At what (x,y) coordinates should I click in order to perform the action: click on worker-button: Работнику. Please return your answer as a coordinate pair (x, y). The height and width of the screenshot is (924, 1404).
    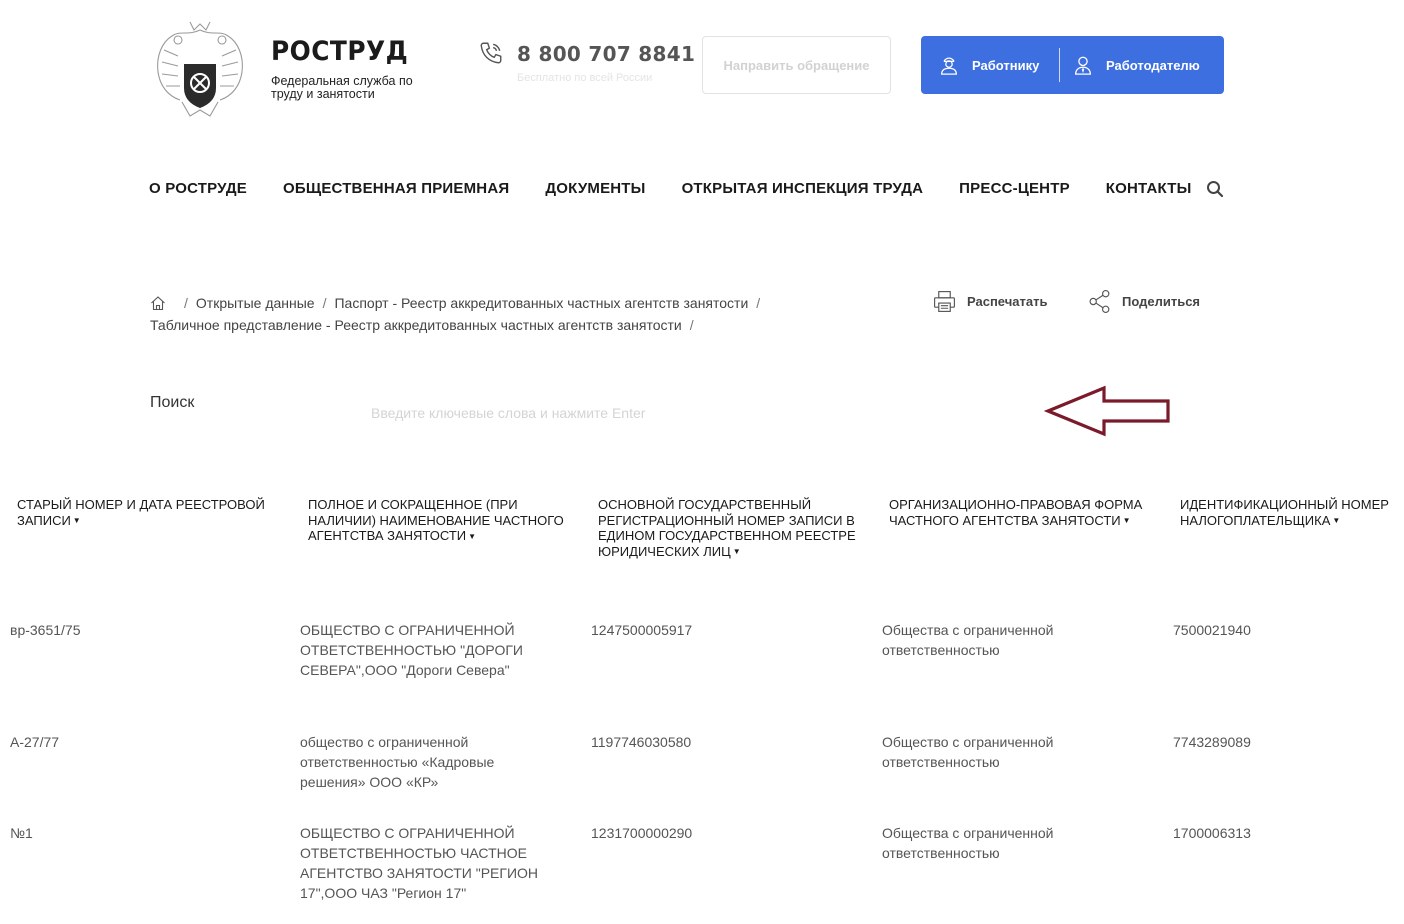
    Looking at the image, I should click on (990, 65).